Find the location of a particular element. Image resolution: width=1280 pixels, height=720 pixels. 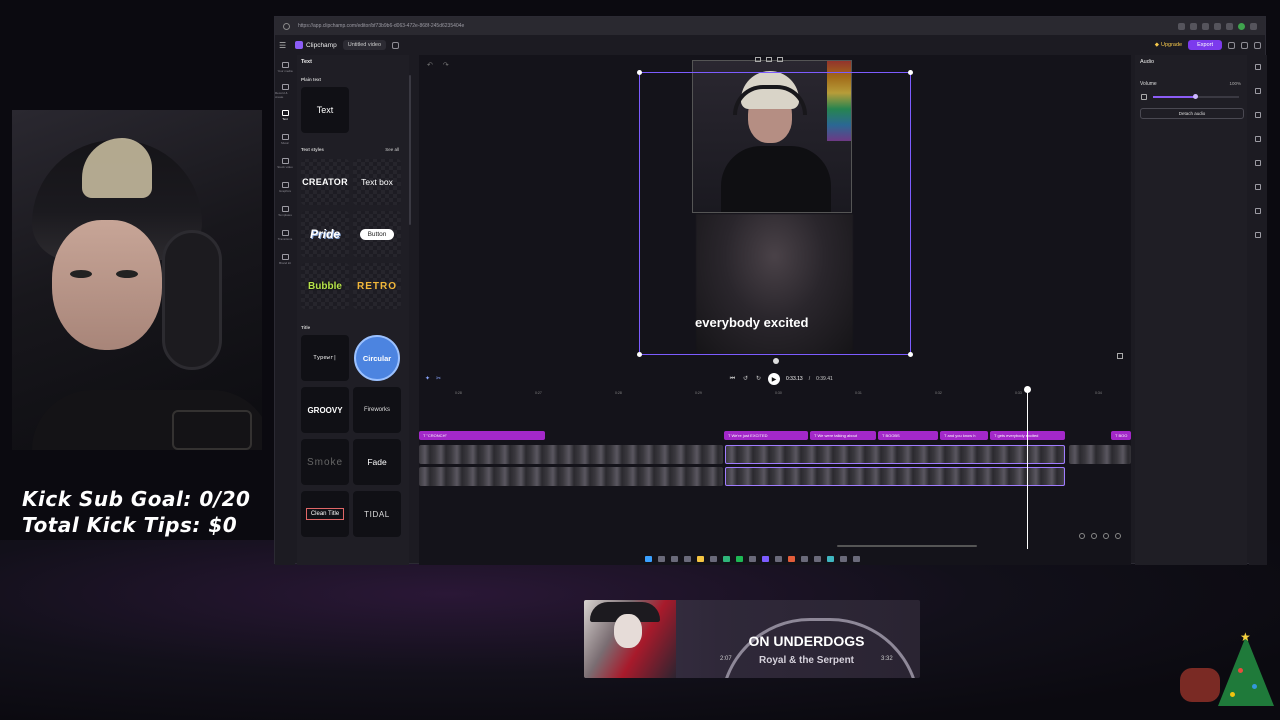

sidebar-item-record: Record & create is located at coordinates (285, 91).